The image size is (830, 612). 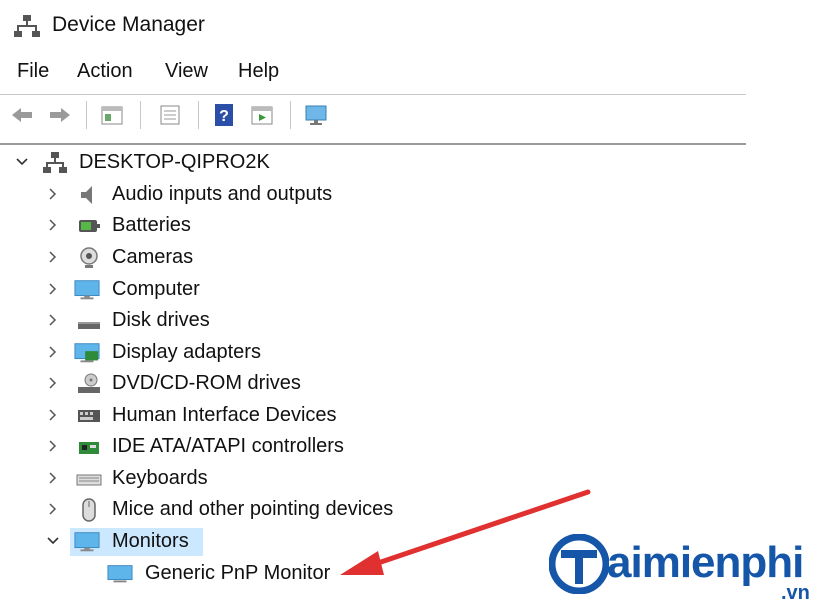 What do you see at coordinates (579, 564) in the screenshot?
I see `taimienphi-t-icon` at bounding box center [579, 564].